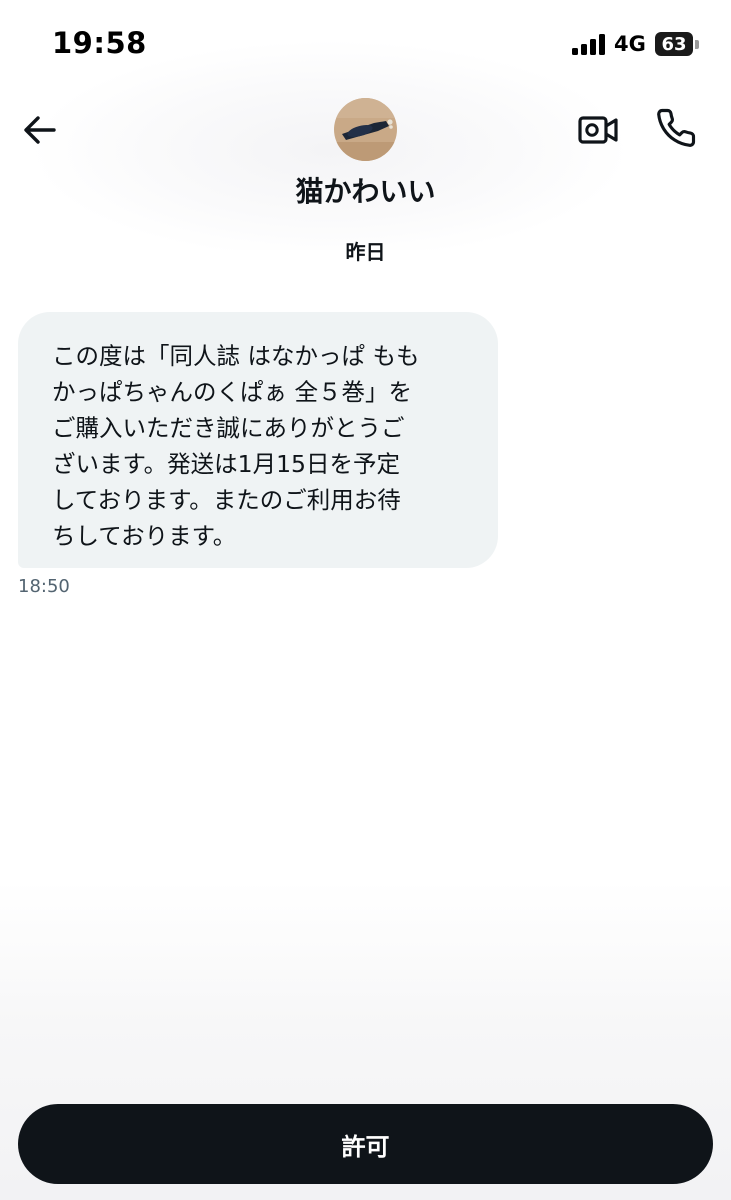 The height and width of the screenshot is (1200, 731). I want to click on cellular-signal-icon, so click(589, 44).